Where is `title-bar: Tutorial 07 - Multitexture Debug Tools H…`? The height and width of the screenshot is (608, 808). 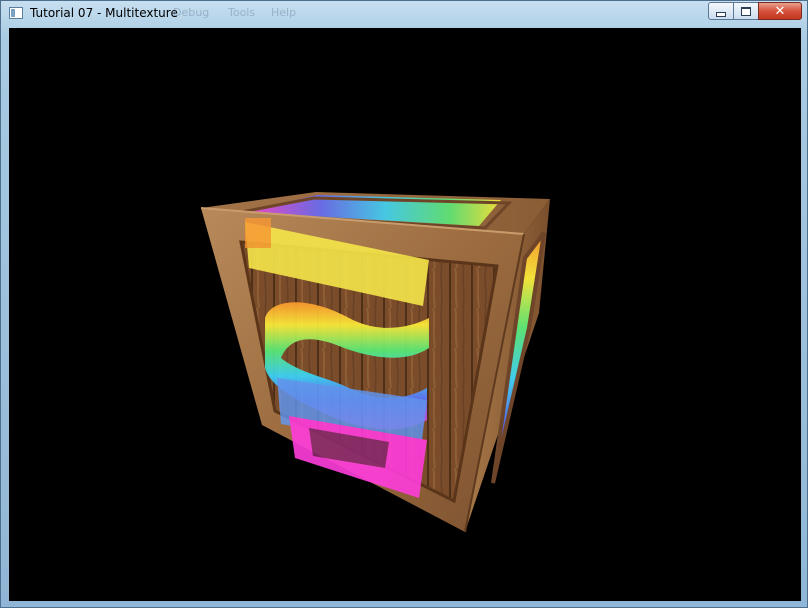
title-bar: Tutorial 07 - Multitexture Debug Tools H… is located at coordinates (404, 14).